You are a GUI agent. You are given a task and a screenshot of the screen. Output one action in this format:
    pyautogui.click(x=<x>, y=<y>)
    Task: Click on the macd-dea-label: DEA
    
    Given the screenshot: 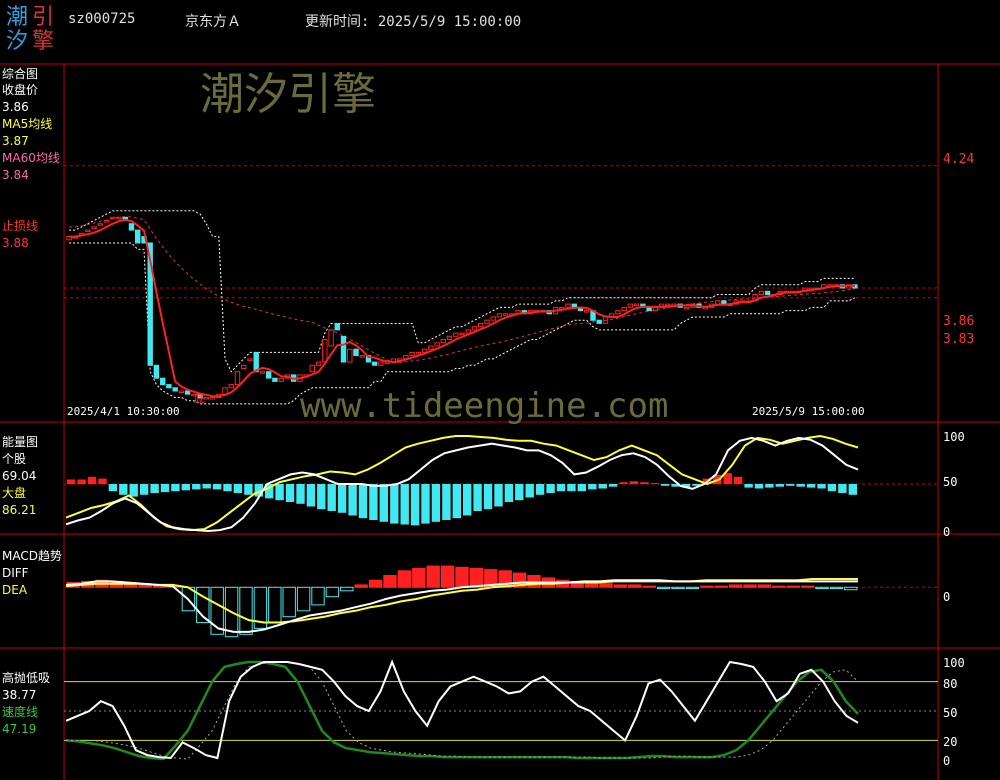 What is the action you would take?
    pyautogui.click(x=15, y=590)
    